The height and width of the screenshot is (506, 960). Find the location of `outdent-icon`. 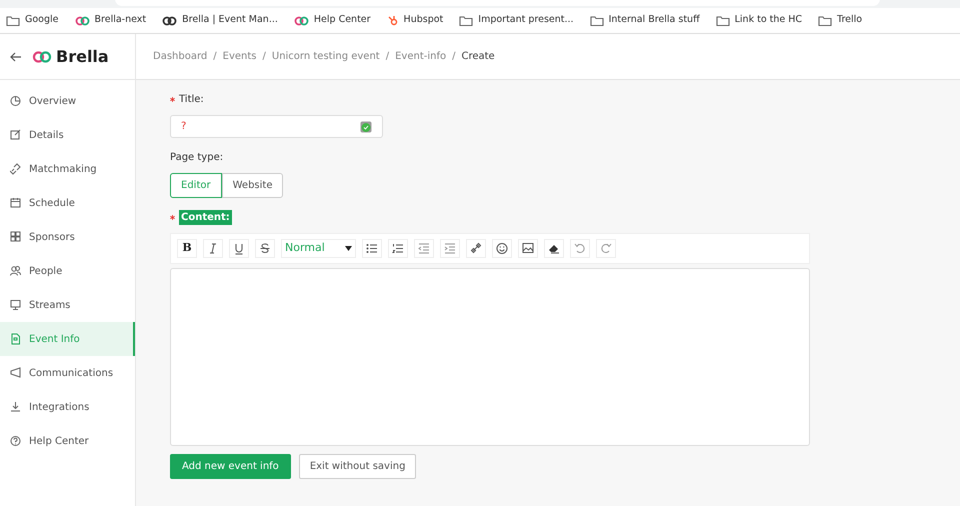

outdent-icon is located at coordinates (424, 248).